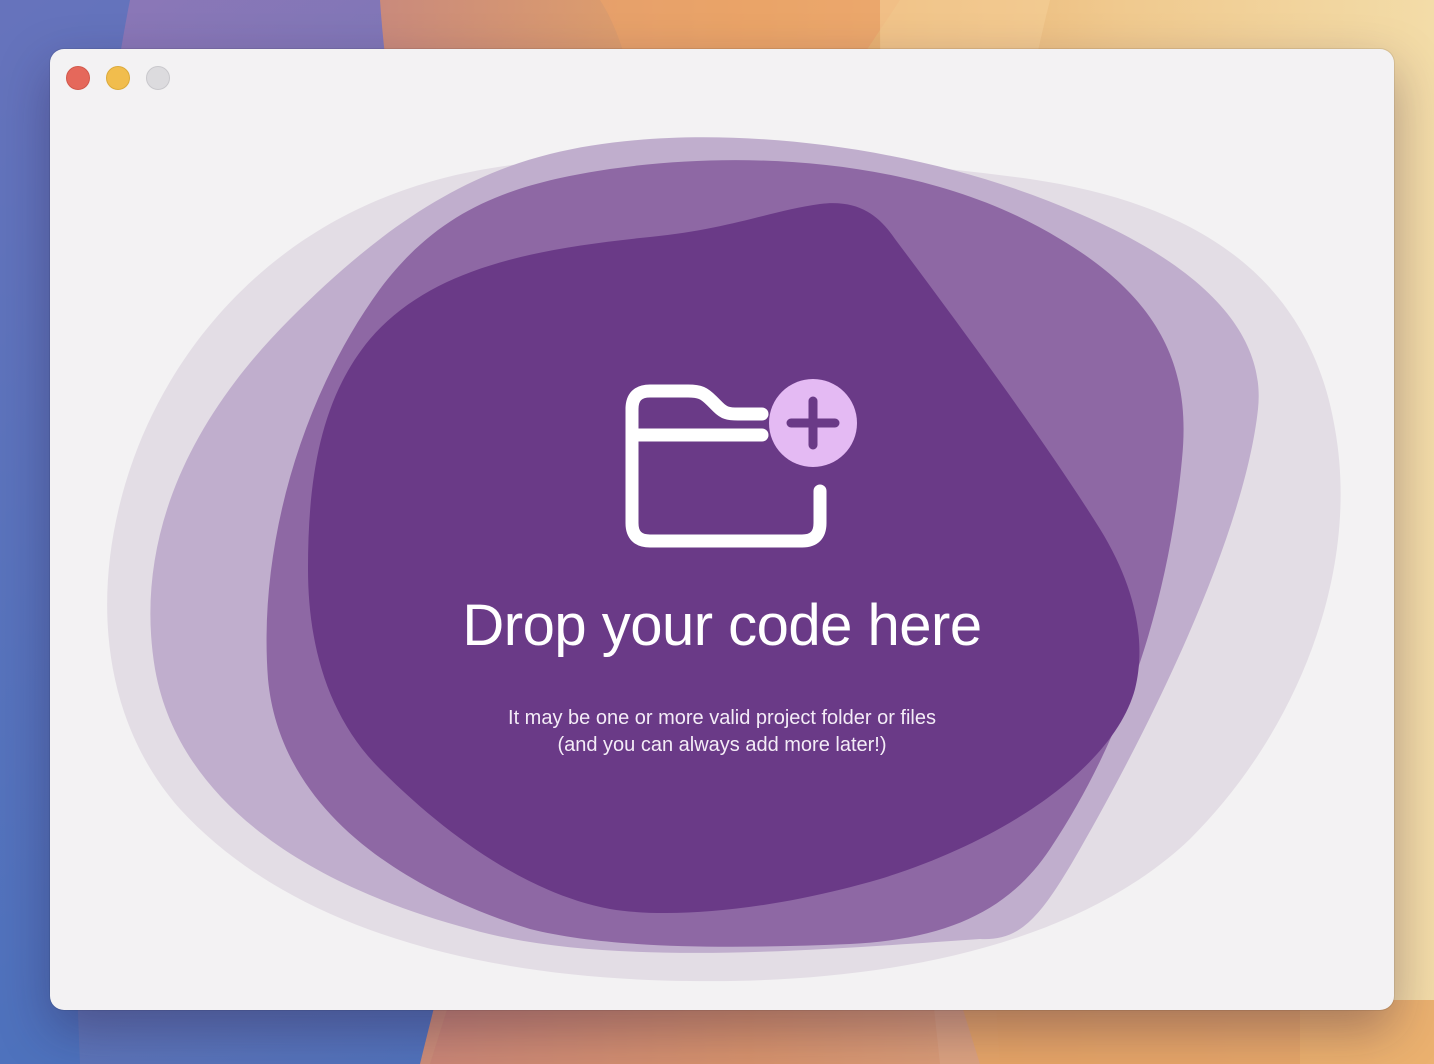 The image size is (1434, 1064). What do you see at coordinates (741, 463) in the screenshot?
I see `folder-plus-icon` at bounding box center [741, 463].